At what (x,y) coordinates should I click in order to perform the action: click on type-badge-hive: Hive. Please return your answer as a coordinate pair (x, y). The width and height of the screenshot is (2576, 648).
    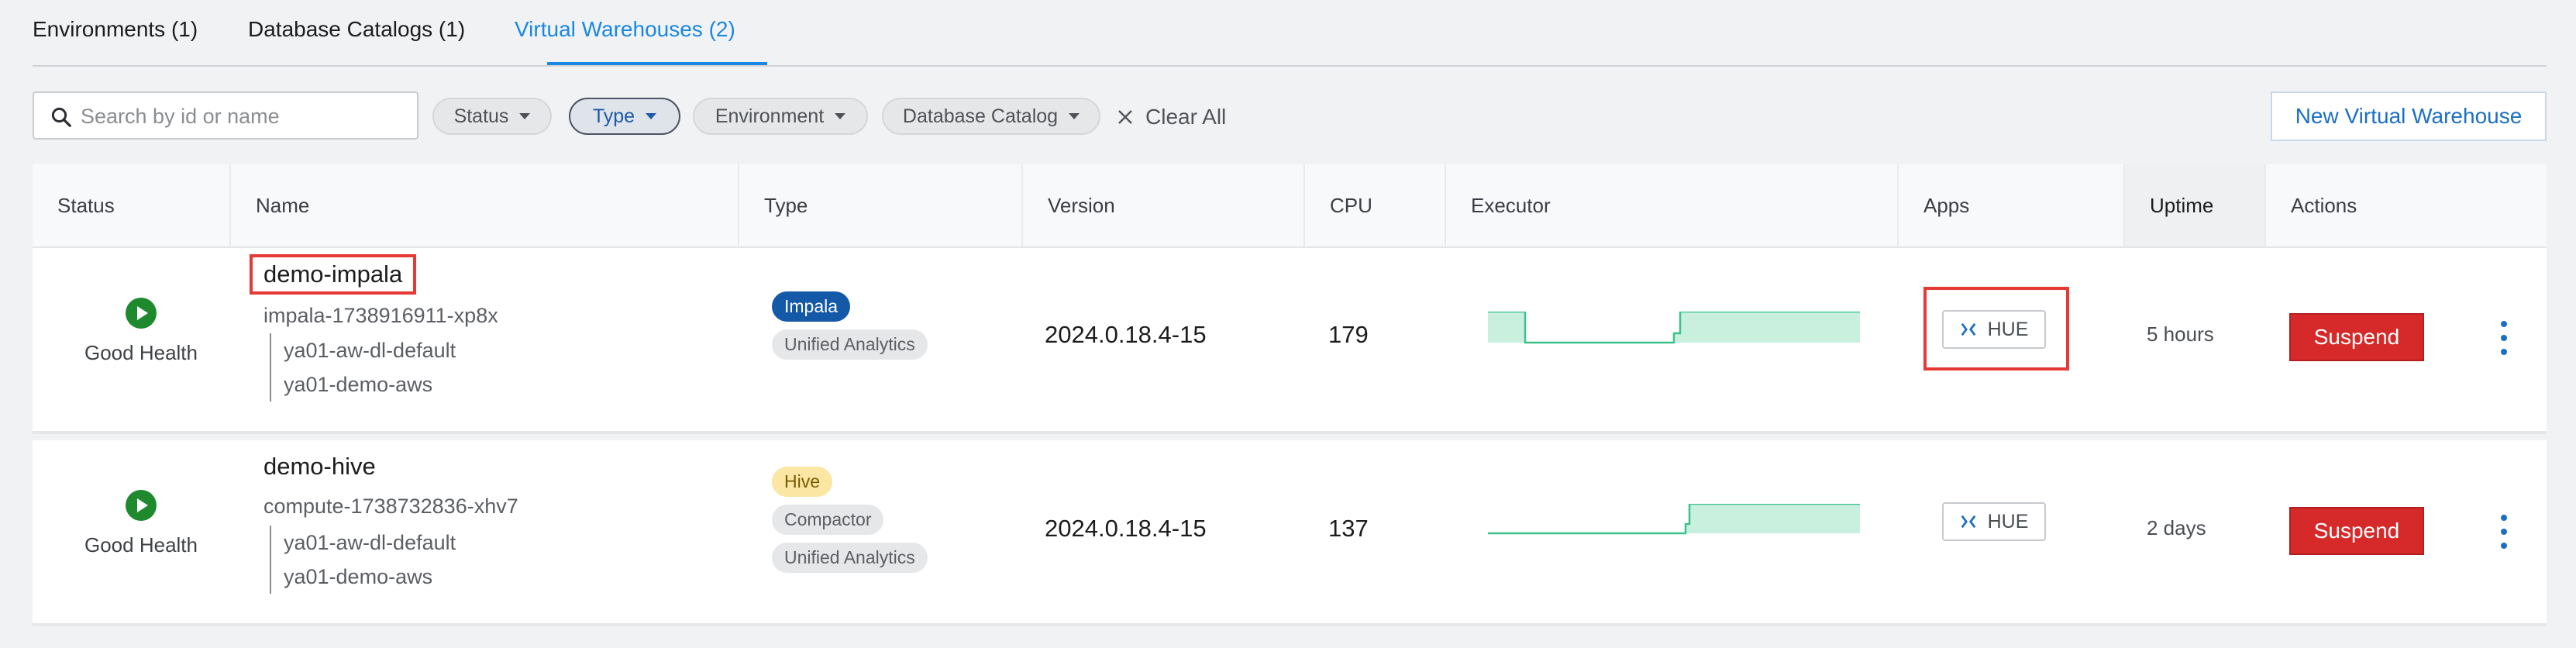
    Looking at the image, I should click on (802, 482).